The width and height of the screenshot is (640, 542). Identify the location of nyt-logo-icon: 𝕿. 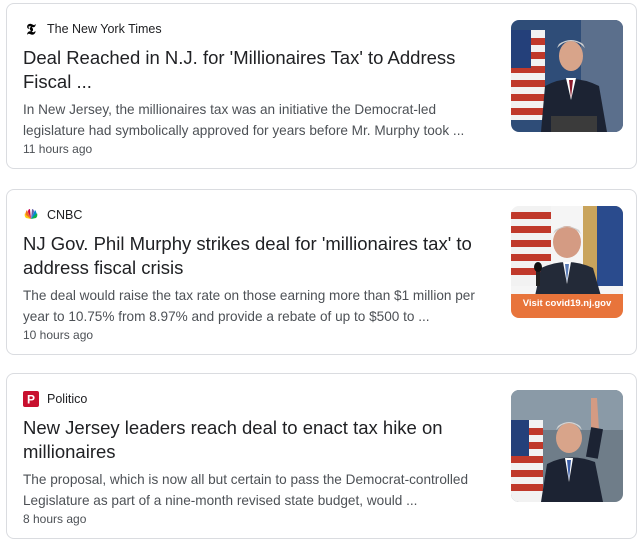
(31, 29).